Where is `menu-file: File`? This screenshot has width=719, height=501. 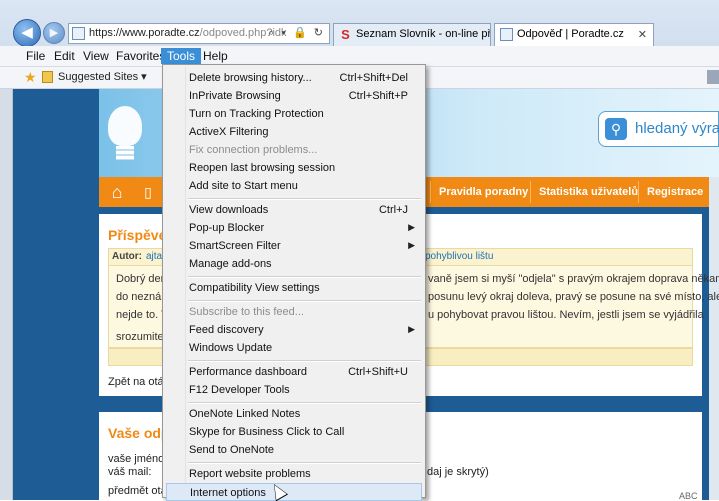
menu-file: File is located at coordinates (35, 56).